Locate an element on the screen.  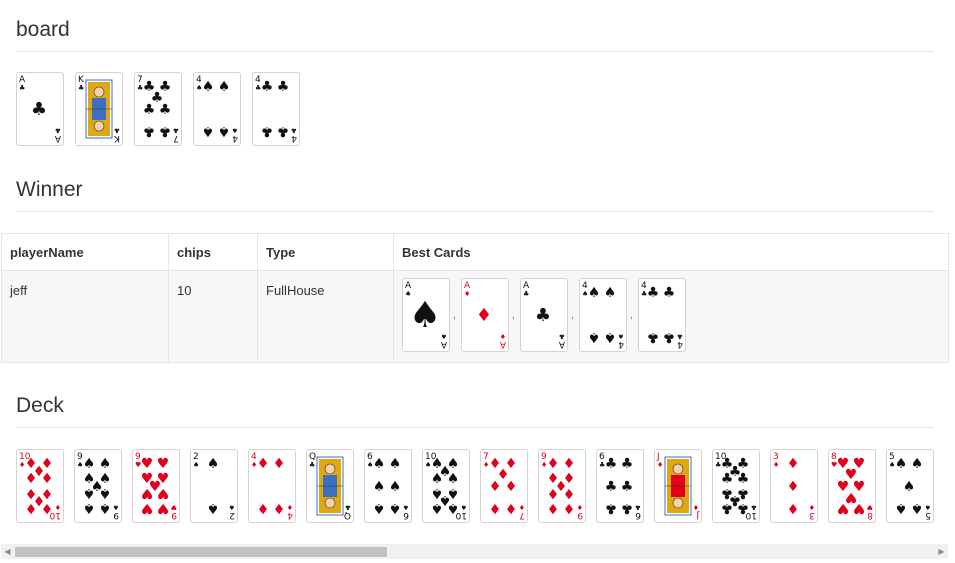
playing-card-9-of-spades: 9 ♠ 9 ♠ ♠ ♠ ♠ ♠ ♠ ♠ ♠ ♠ ♠ is located at coordinates (98, 486).